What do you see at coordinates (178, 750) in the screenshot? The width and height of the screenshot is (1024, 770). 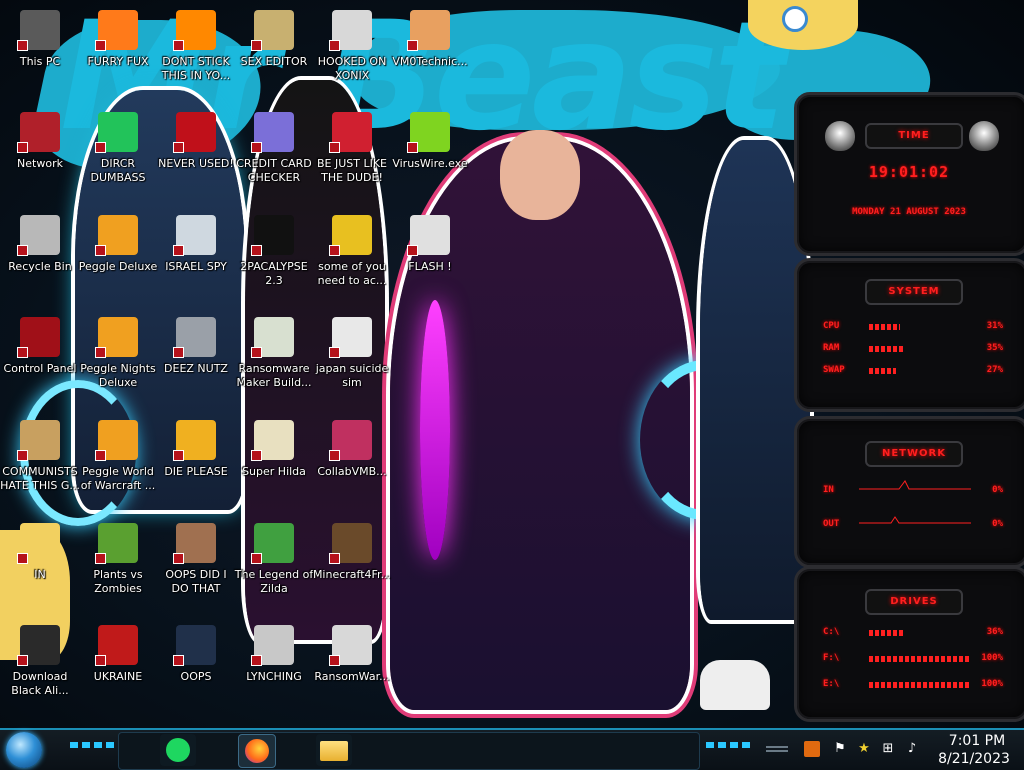 I see `taskbar-spotify-button` at bounding box center [178, 750].